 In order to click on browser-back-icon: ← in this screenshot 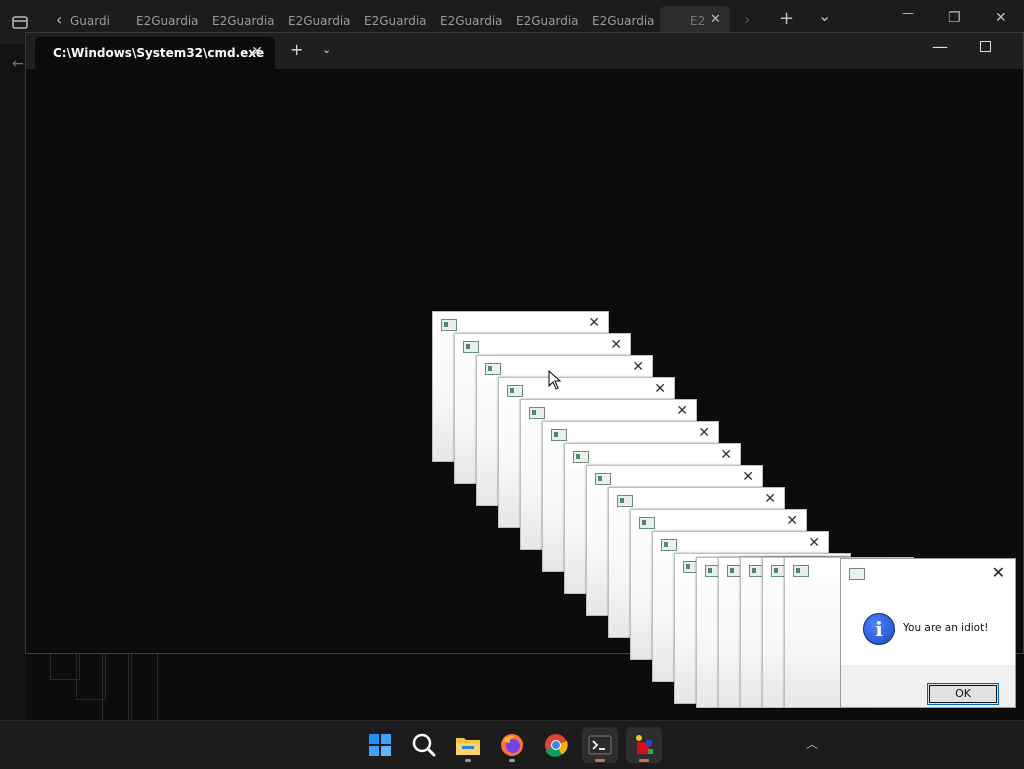, I will do `click(18, 64)`.